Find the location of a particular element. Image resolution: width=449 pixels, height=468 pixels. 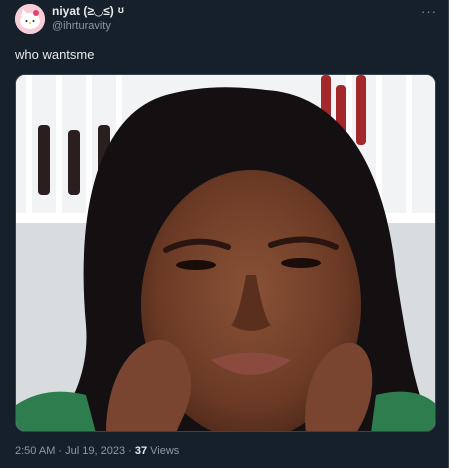

views-label: Views is located at coordinates (163, 451).